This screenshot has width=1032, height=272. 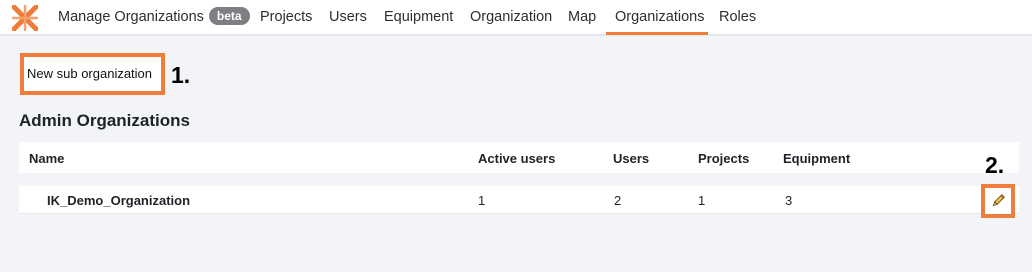 What do you see at coordinates (998, 201) in the screenshot?
I see `pencil-icon` at bounding box center [998, 201].